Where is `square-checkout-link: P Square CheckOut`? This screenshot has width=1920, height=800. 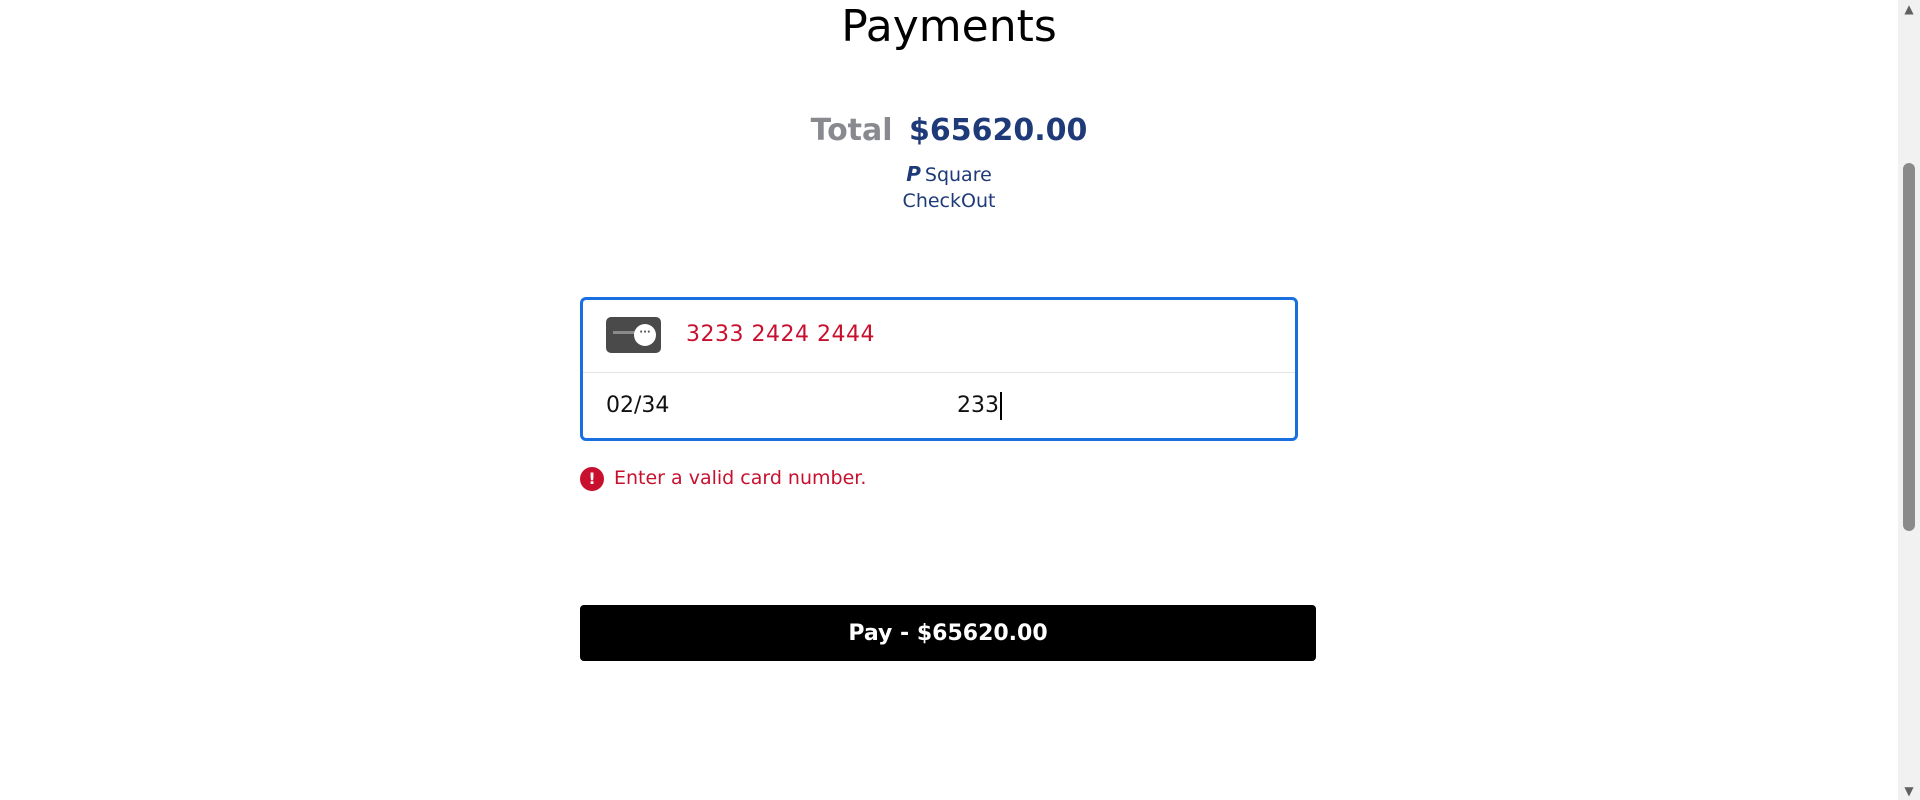 square-checkout-link: P Square CheckOut is located at coordinates (949, 187).